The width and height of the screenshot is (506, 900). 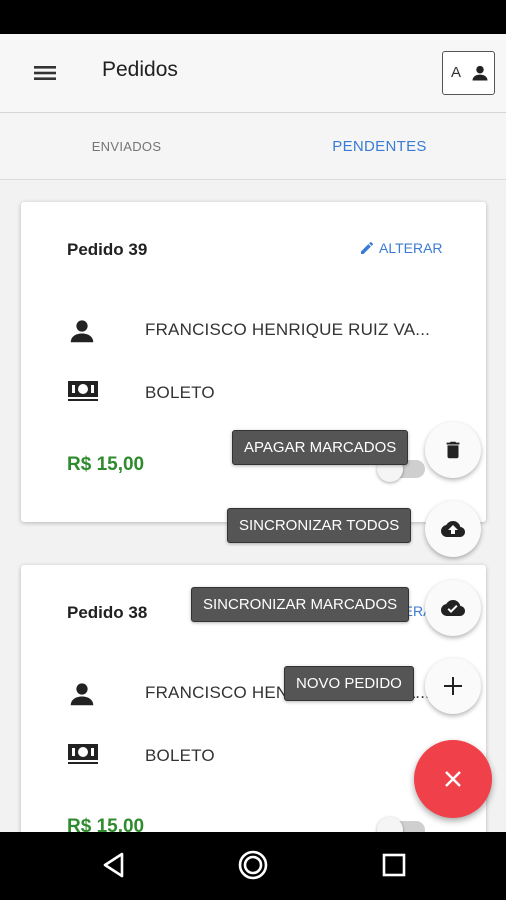 I want to click on navigation-bar, so click(x=253, y=866).